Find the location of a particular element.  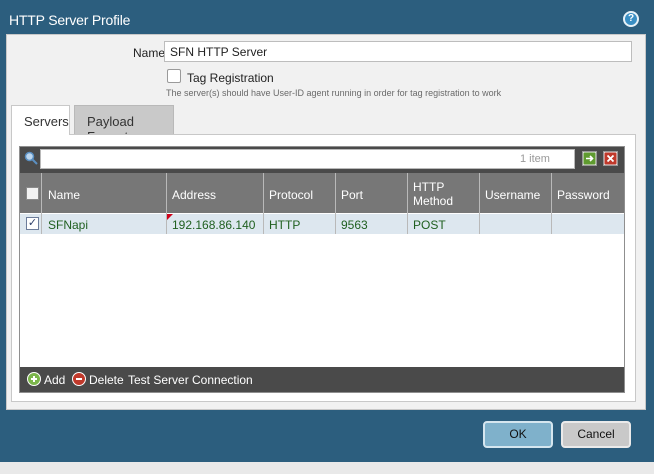

table-row is located at coordinates (322, 224).